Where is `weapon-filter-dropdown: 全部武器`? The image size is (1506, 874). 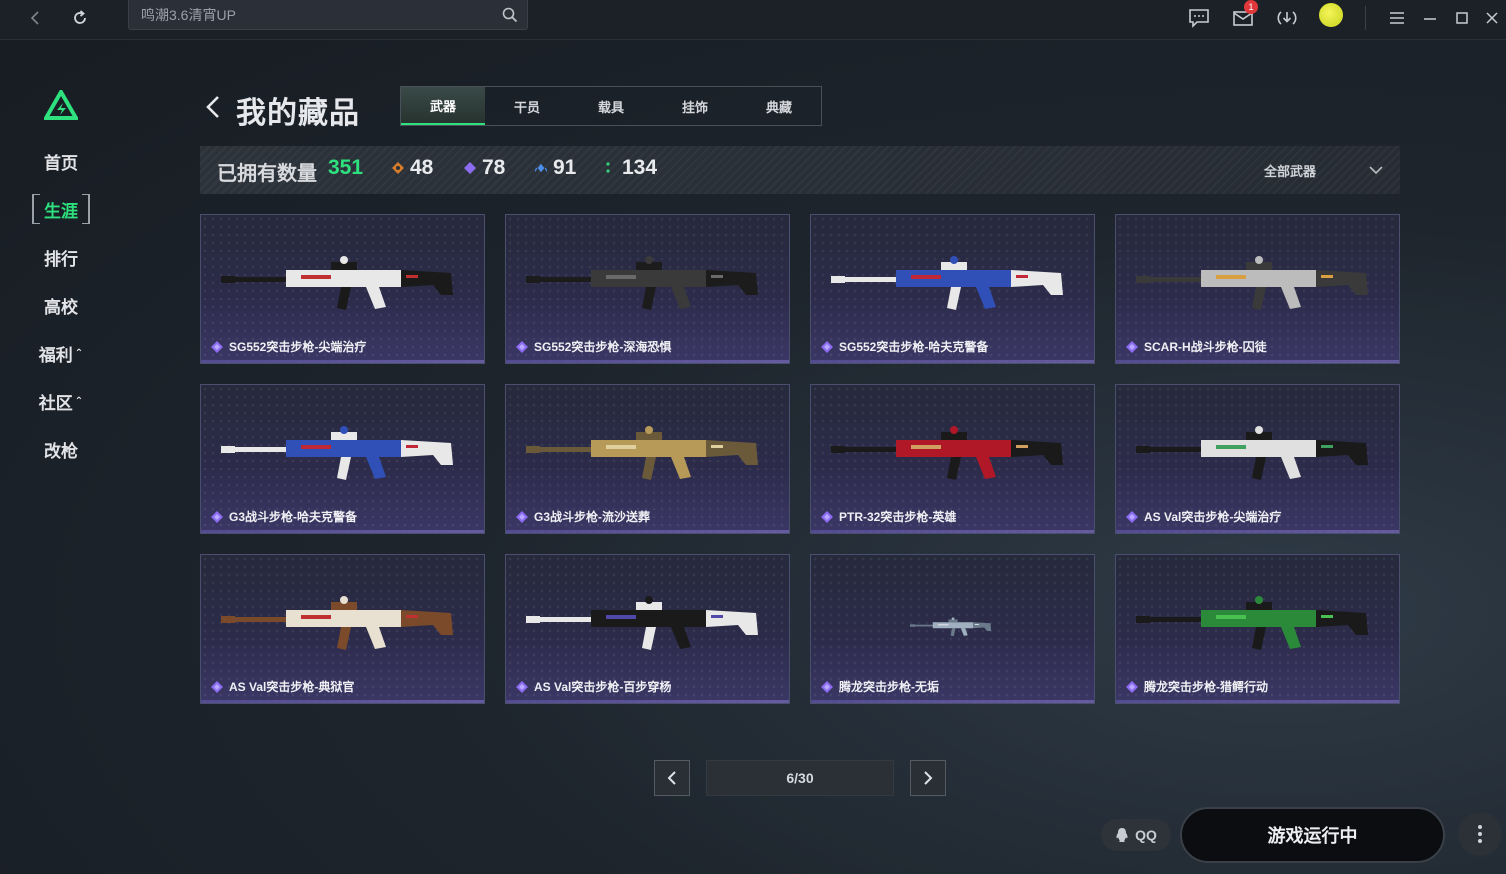 weapon-filter-dropdown: 全部武器 is located at coordinates (1290, 170).